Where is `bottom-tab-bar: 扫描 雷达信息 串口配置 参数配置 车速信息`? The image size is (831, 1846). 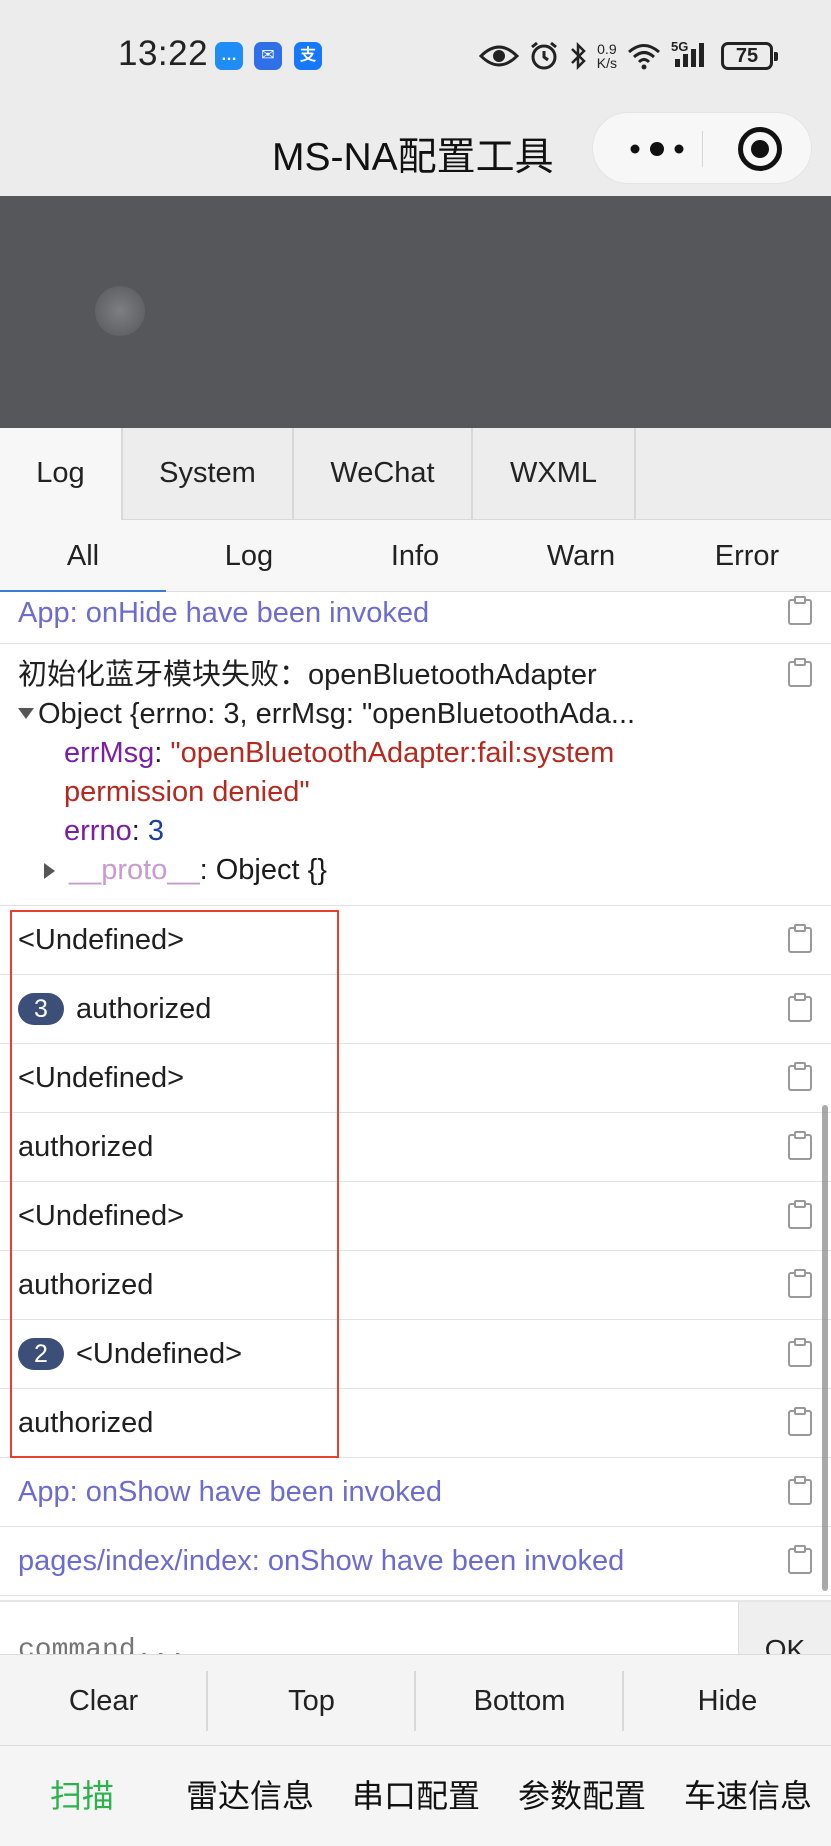 bottom-tab-bar: 扫描 雷达信息 串口配置 参数配置 车速信息 is located at coordinates (415, 1796).